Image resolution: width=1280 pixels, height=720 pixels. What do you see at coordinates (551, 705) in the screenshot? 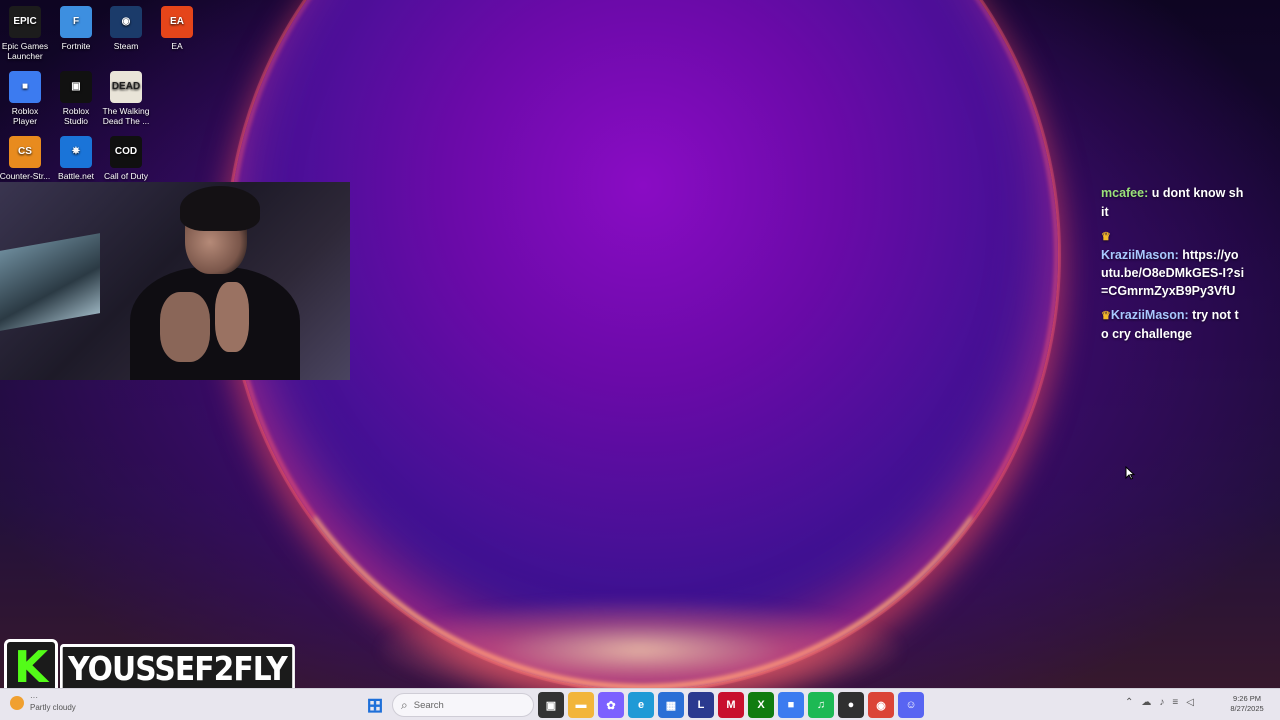
I see `task-view-icon: ▣` at bounding box center [551, 705].